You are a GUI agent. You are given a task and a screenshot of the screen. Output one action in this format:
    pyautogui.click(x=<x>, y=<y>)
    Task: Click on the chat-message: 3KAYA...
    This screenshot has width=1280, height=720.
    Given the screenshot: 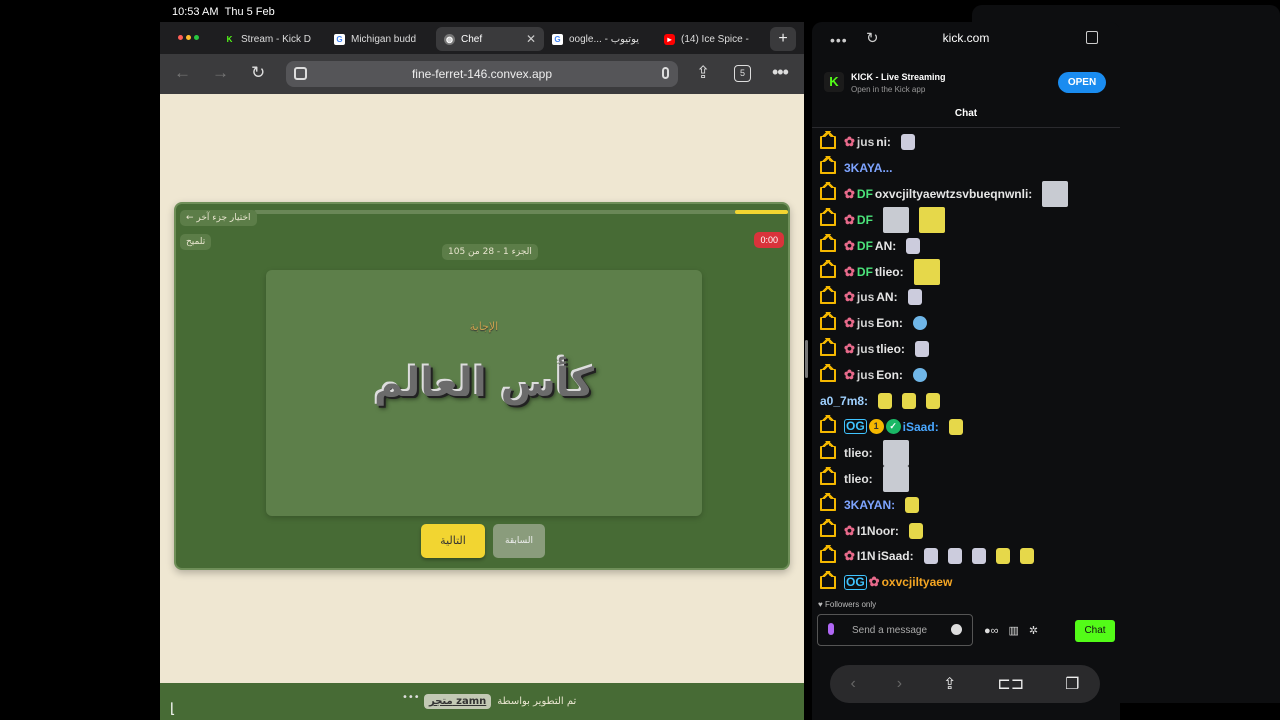 What is the action you would take?
    pyautogui.click(x=856, y=167)
    